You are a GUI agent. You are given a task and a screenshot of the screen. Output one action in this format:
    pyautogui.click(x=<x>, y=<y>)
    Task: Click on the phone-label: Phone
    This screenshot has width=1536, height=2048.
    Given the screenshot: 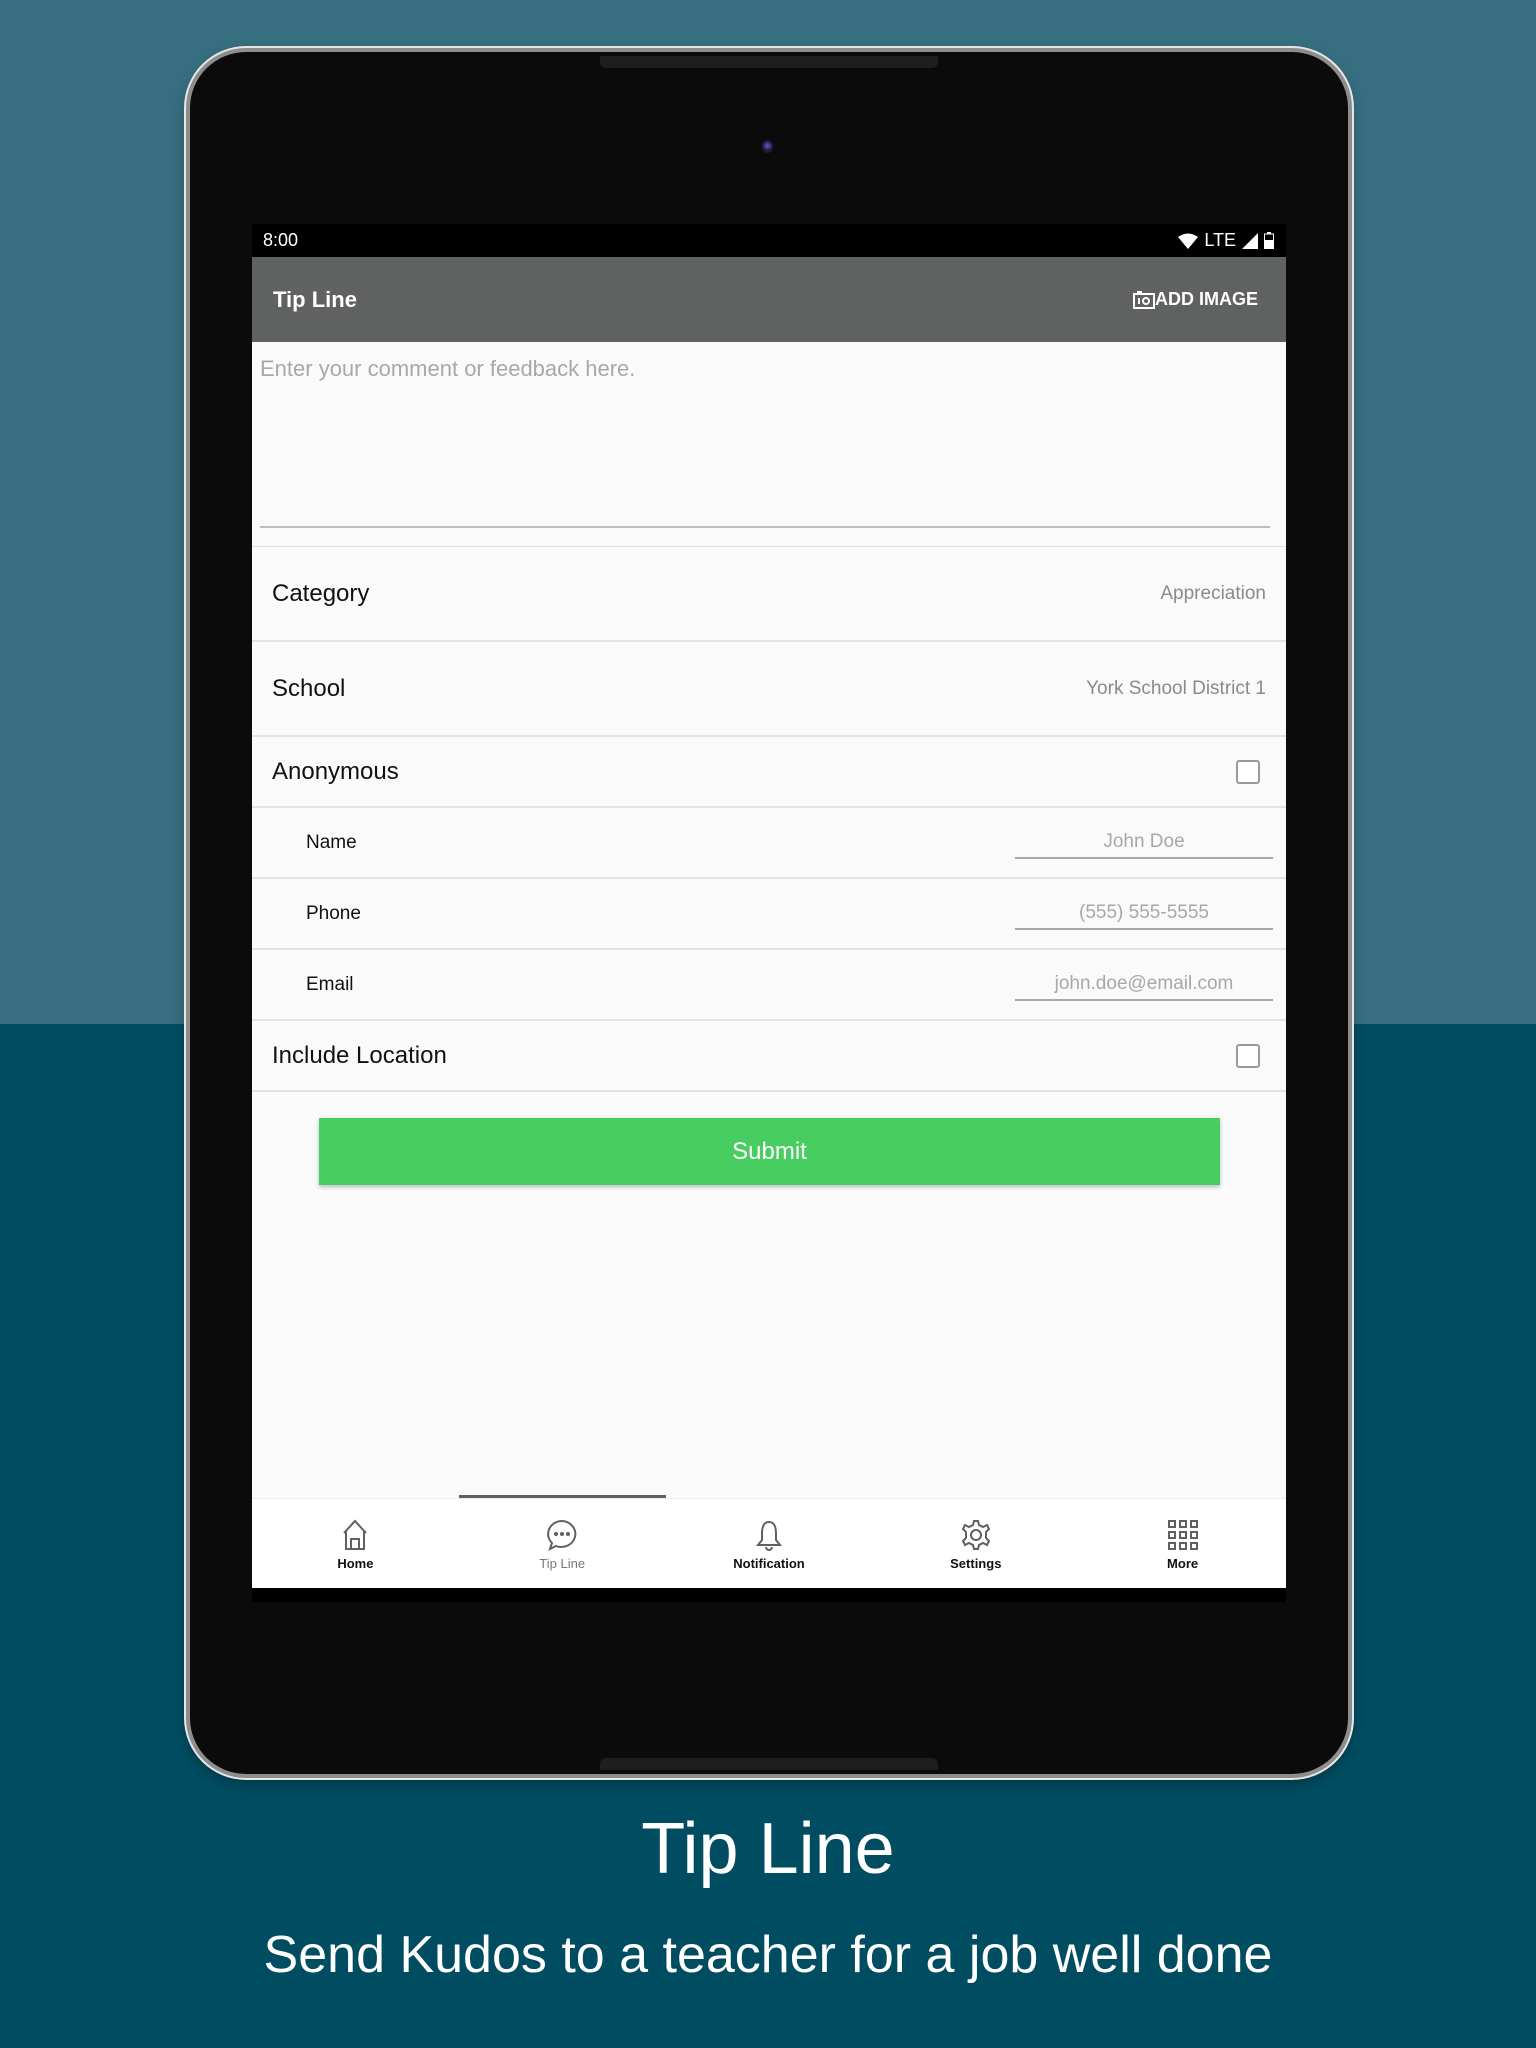 What is the action you would take?
    pyautogui.click(x=333, y=913)
    